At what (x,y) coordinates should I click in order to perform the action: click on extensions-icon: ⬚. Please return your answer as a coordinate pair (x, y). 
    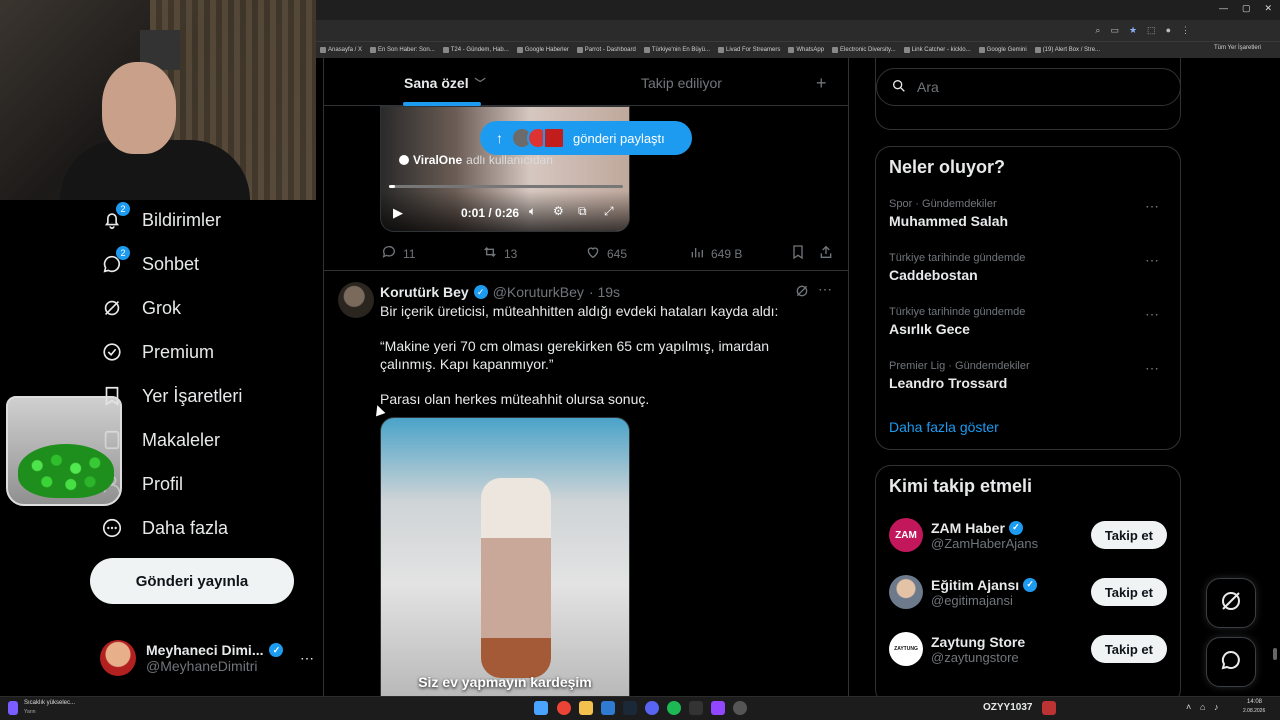
    Looking at the image, I should click on (1151, 30).